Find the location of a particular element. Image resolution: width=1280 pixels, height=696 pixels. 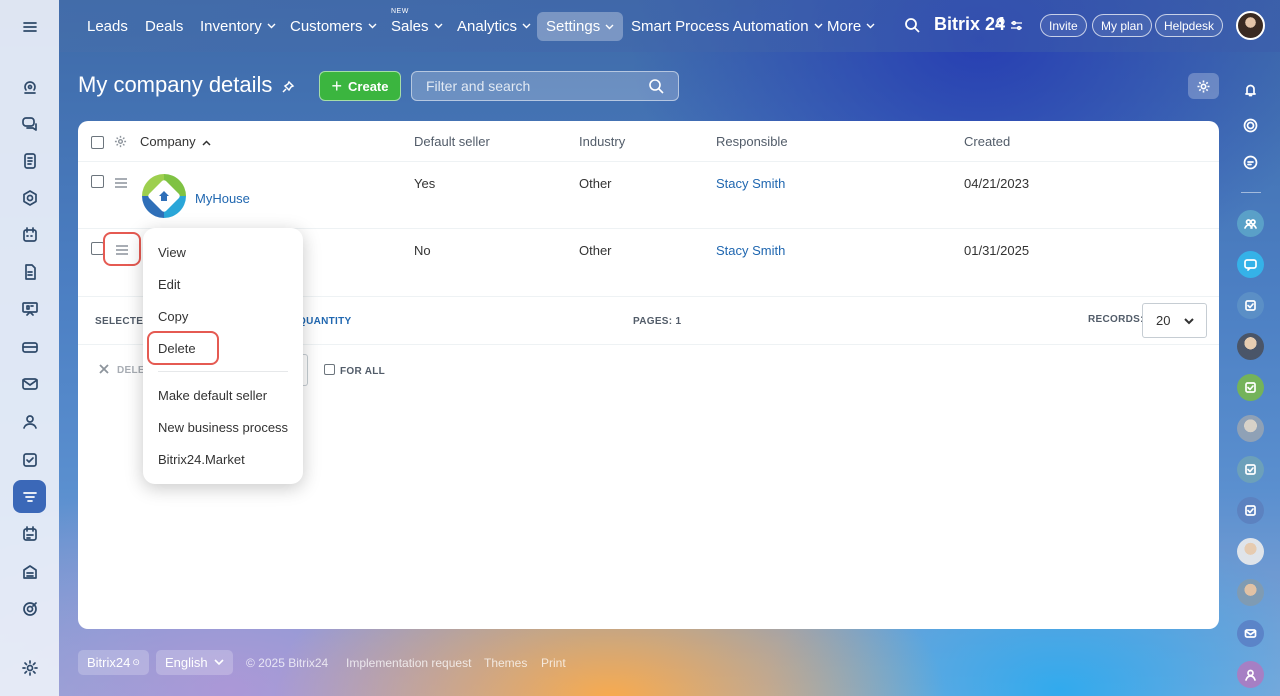

tasks-icon is located at coordinates (29, 459).